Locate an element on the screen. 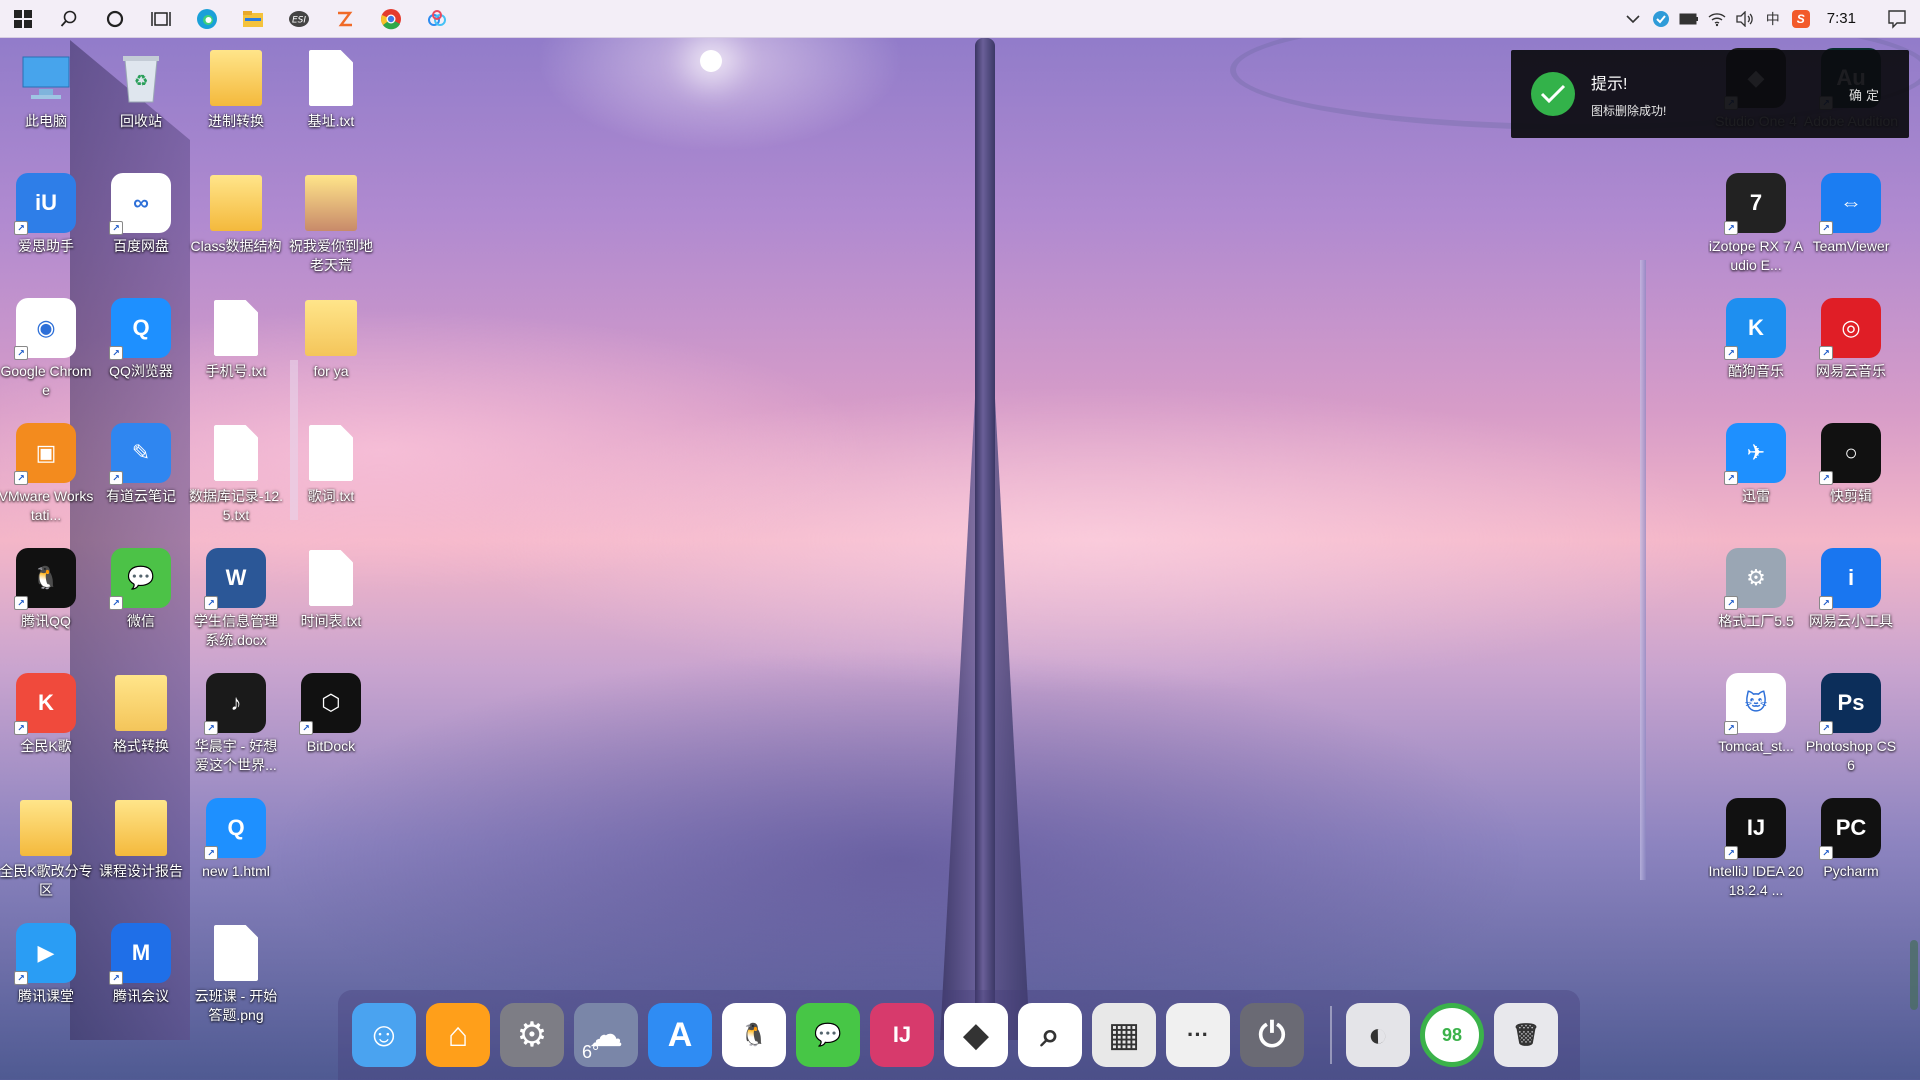 The width and height of the screenshot is (1920, 1080). desktop-icon-label: 手机号.txt is located at coordinates (236, 371).